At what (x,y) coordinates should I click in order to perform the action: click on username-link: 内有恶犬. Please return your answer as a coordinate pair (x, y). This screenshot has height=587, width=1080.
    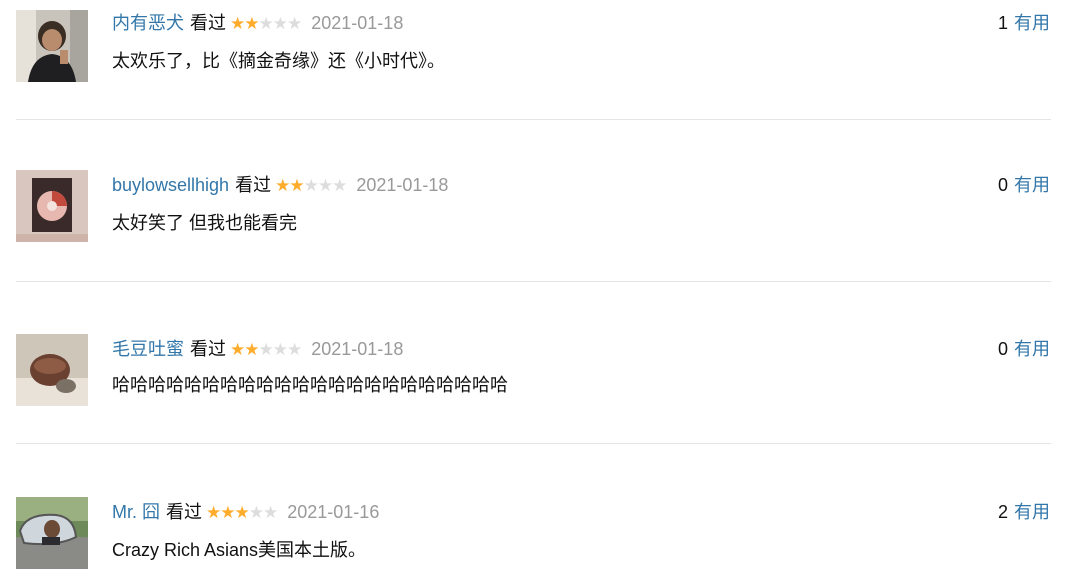
    Looking at the image, I should click on (148, 23).